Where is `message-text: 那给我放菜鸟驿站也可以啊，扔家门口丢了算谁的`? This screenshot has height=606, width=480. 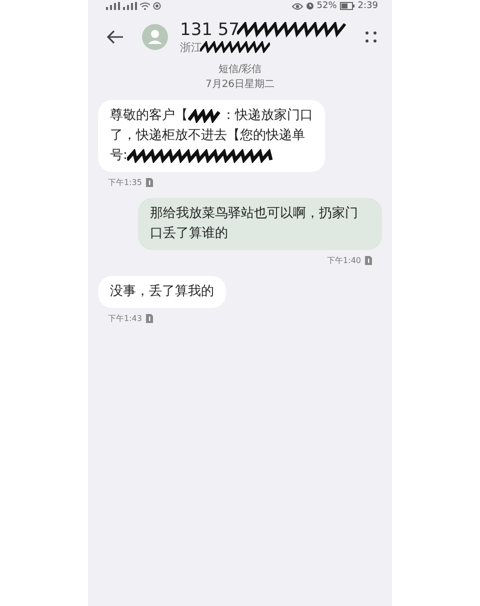
message-text: 那给我放菜鸟驿站也可以啊，扔家门口丢了算谁的 is located at coordinates (254, 223).